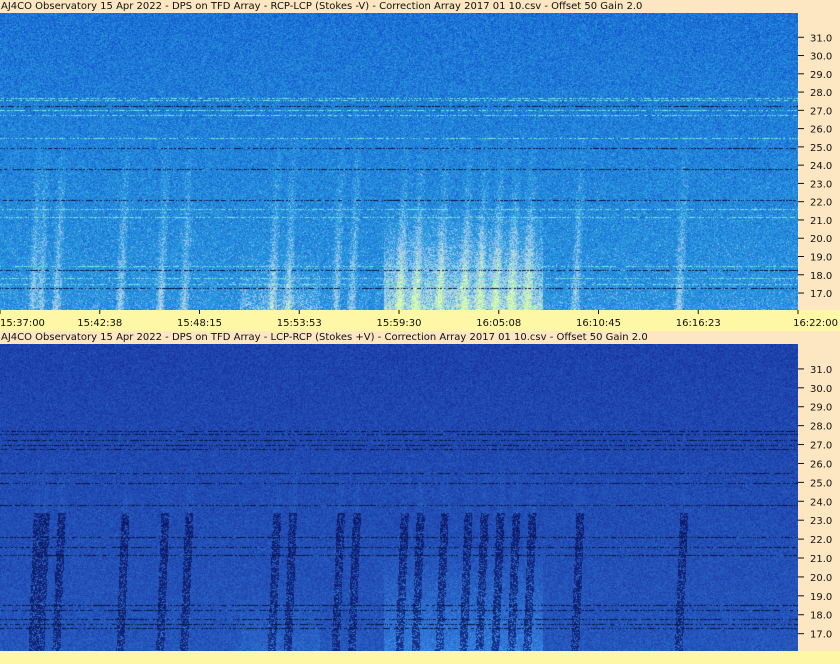 This screenshot has height=664, width=840. What do you see at coordinates (498, 323) in the screenshot?
I see `time-tick-label: 16:05:08` at bounding box center [498, 323].